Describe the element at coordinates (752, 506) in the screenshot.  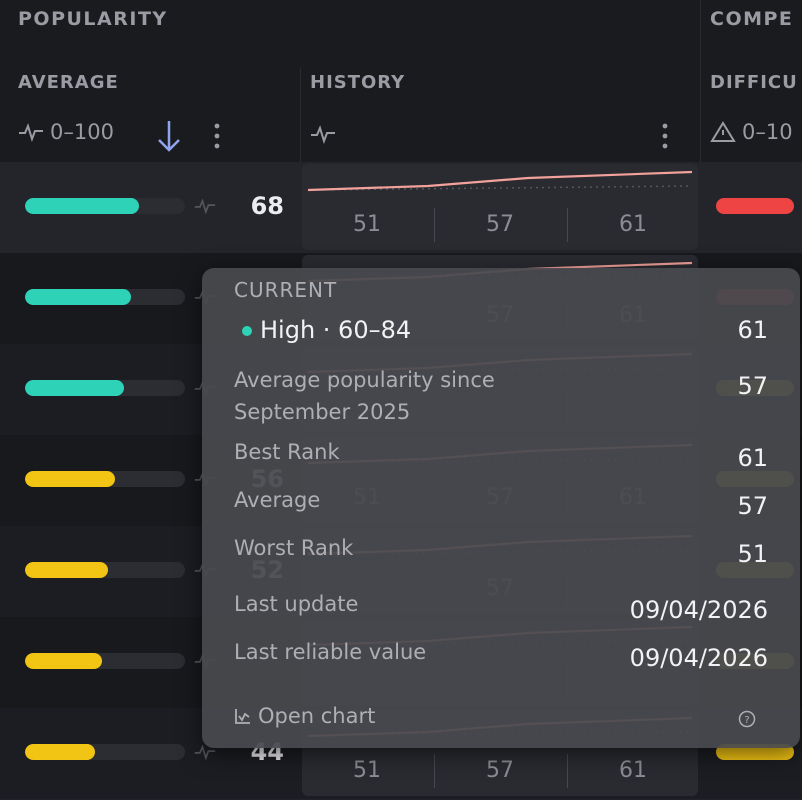
I see `average-value: 57` at that location.